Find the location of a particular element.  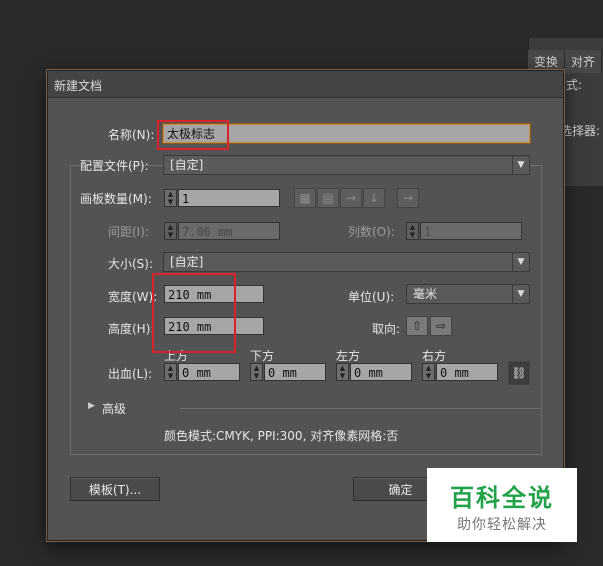

watermark-logo: 百科全说 助你轻松解决 is located at coordinates (502, 505).